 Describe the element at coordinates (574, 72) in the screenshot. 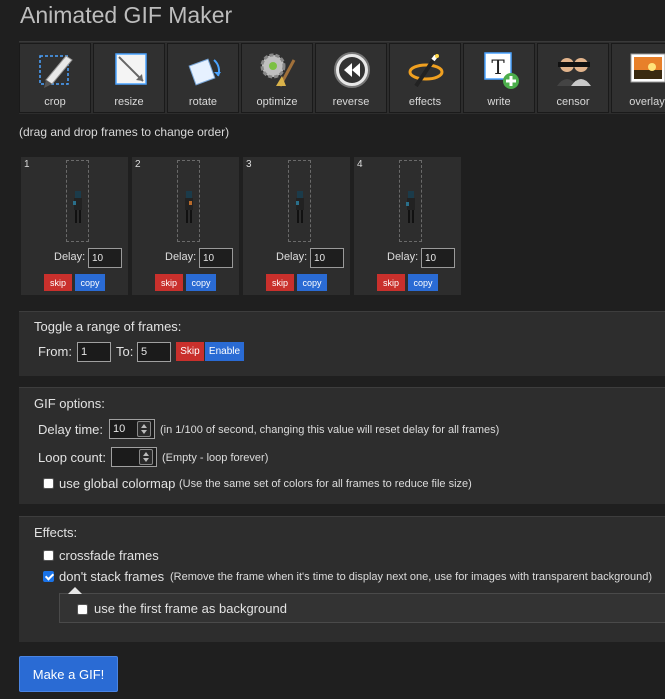

I see `censor-icon` at that location.